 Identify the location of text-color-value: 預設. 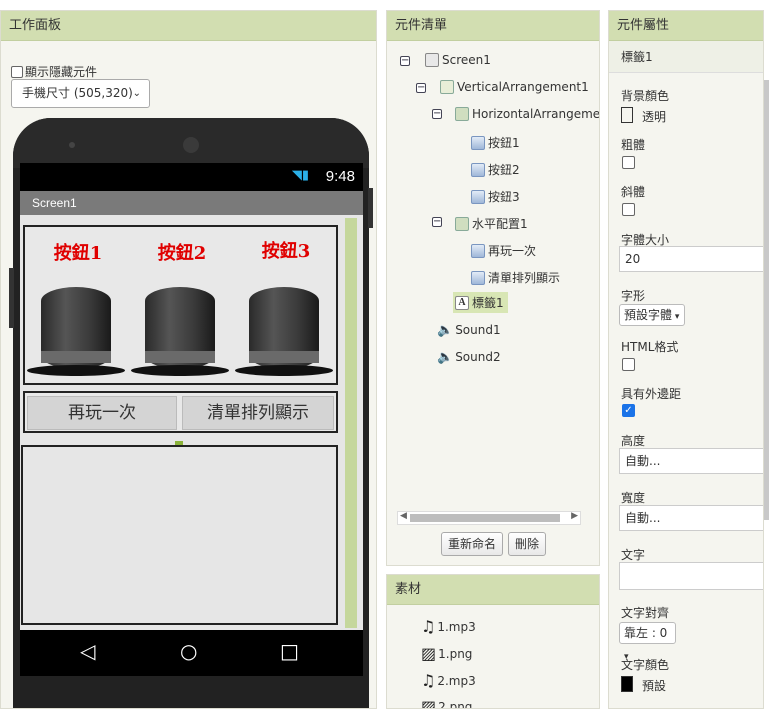
(654, 685).